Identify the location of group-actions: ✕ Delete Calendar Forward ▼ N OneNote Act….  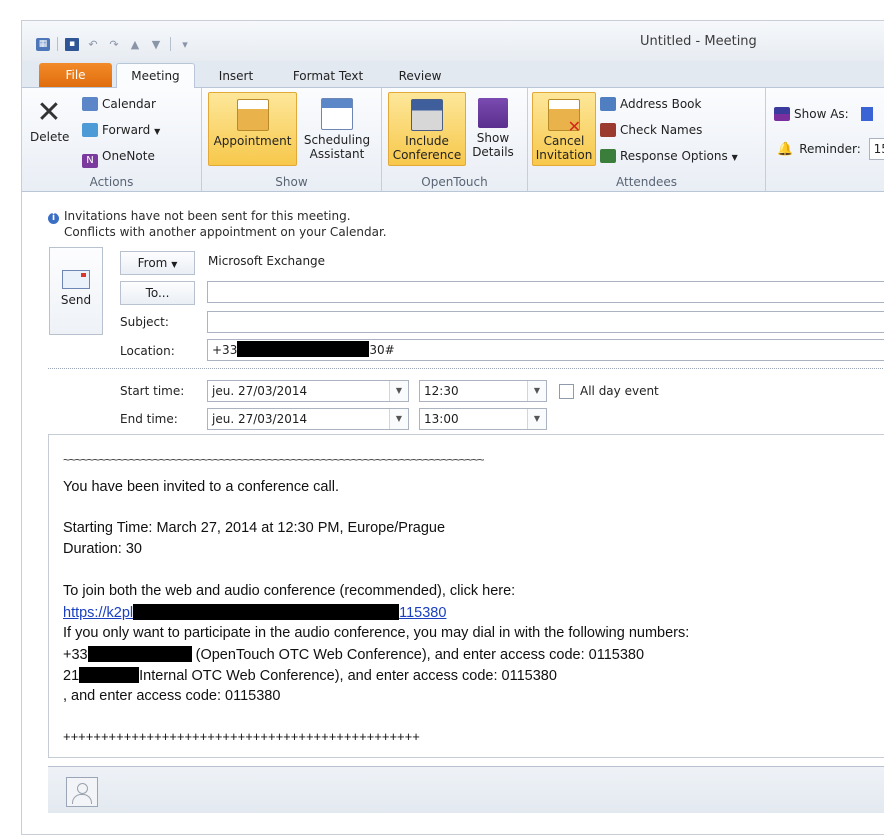
(112, 139).